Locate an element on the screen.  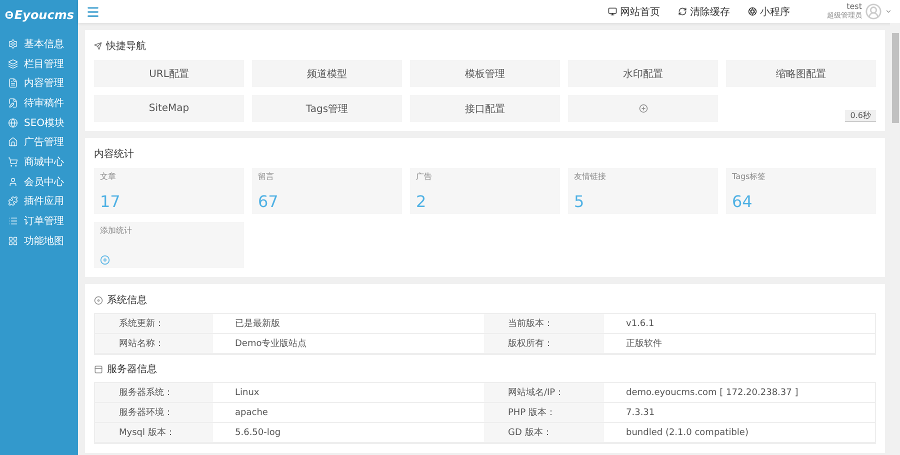
add-shortcut-button is located at coordinates (643, 108).